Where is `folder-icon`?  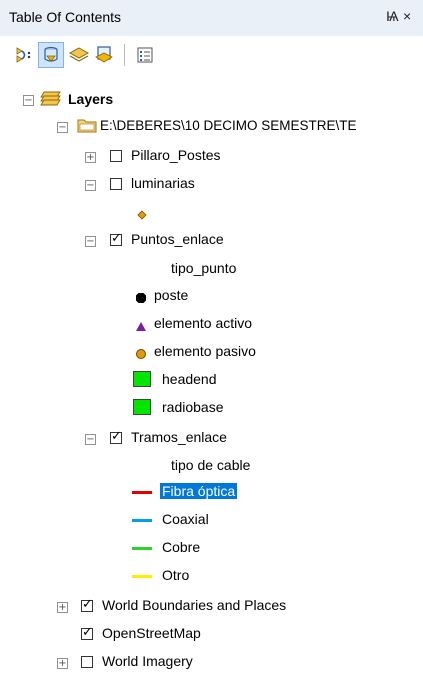 folder-icon is located at coordinates (87, 126).